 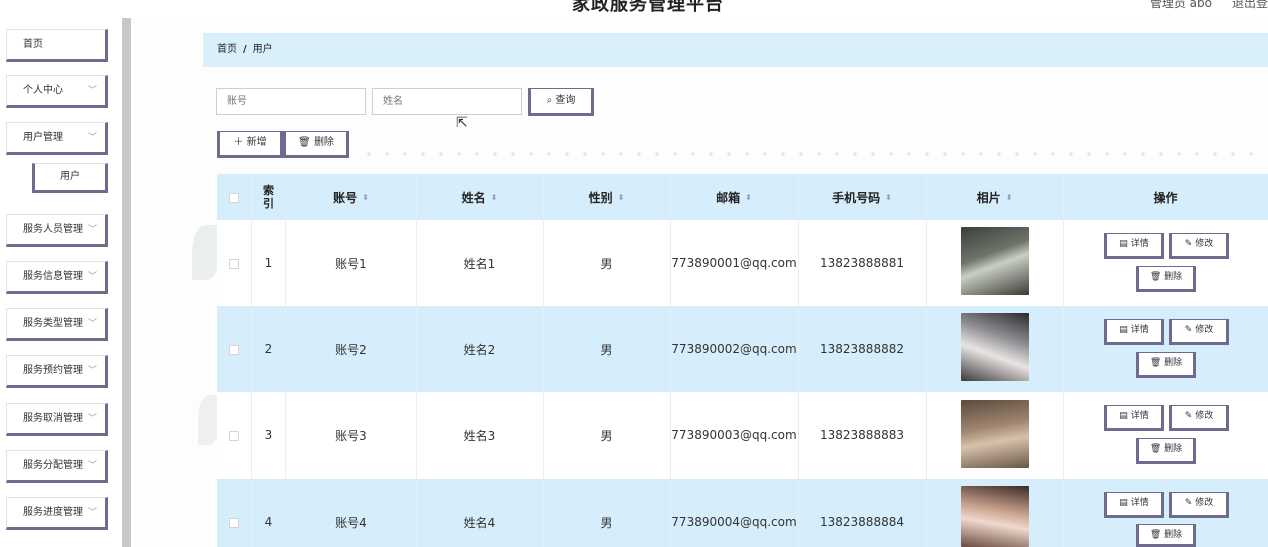 I want to click on cell-index: 4, so click(x=268, y=522).